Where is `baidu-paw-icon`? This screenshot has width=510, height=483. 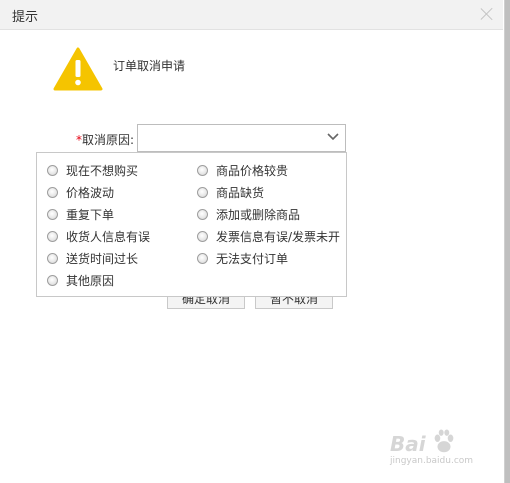 baidu-paw-icon is located at coordinates (444, 441).